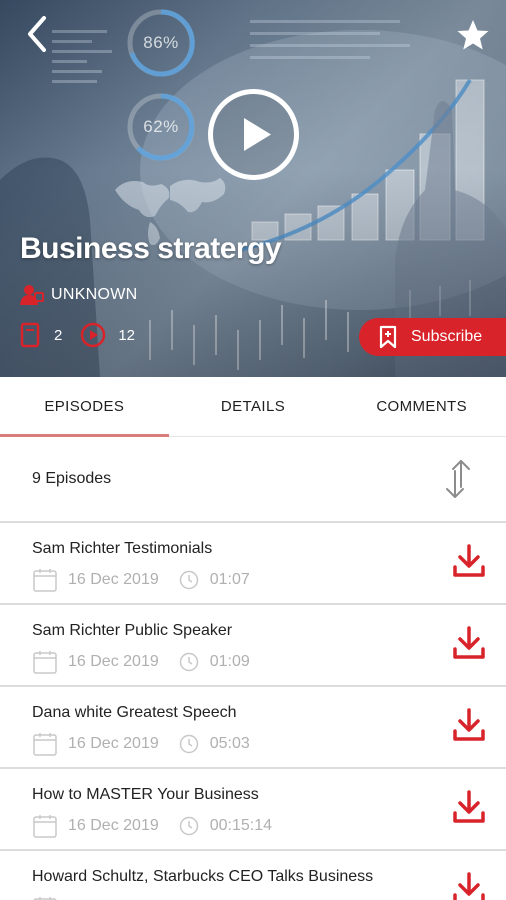  I want to click on play-count-icon, so click(93, 335).